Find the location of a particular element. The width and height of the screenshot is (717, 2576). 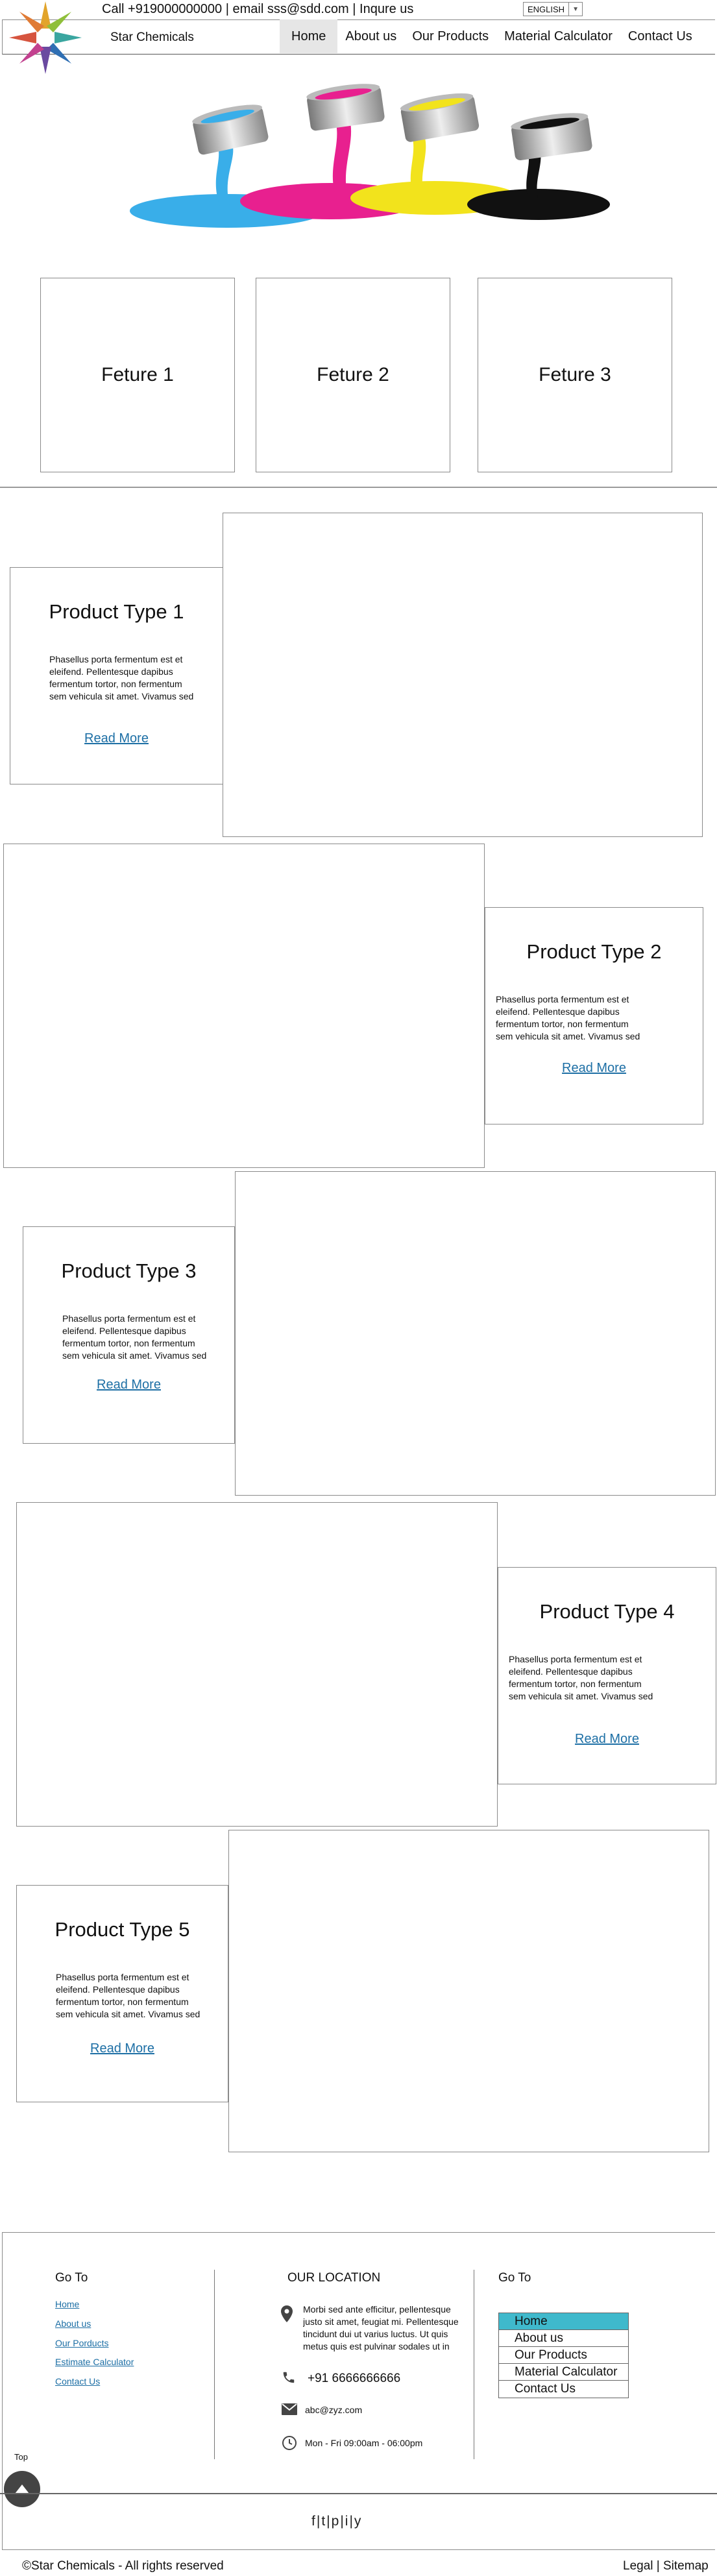

top-label: Top is located at coordinates (21, 2457).